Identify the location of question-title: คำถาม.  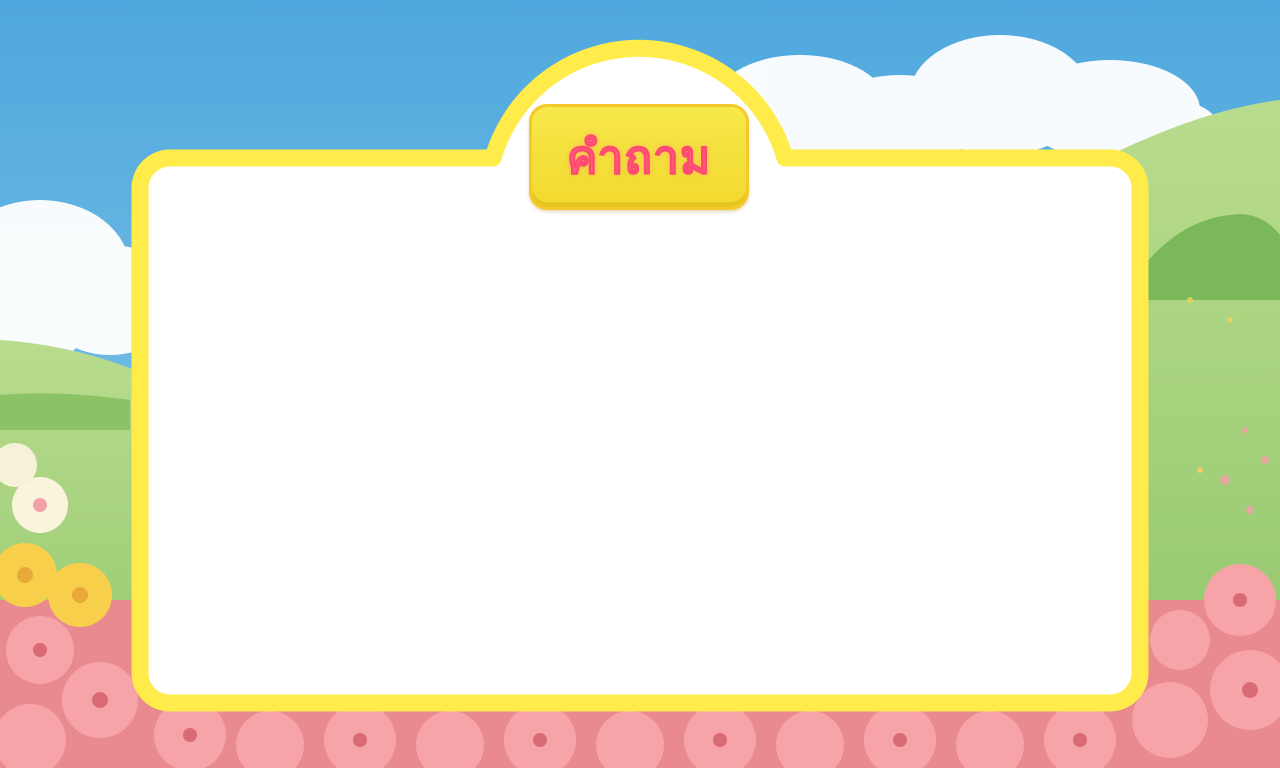
(639, 157).